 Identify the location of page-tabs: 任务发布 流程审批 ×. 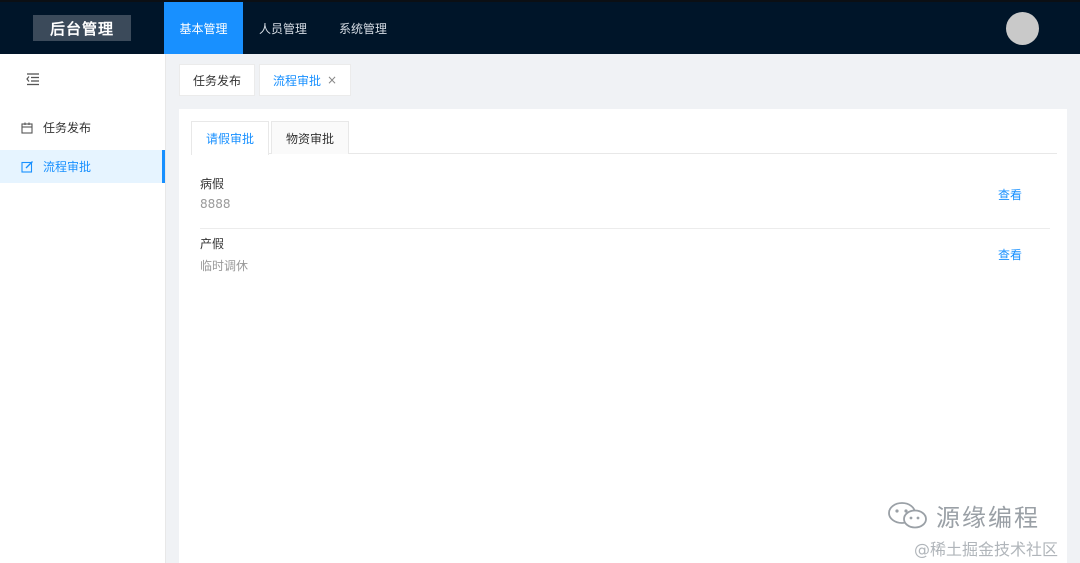
(267, 80).